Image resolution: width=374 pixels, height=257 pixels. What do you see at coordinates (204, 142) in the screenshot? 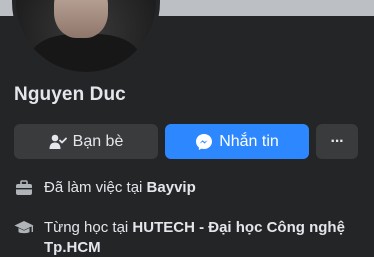
I see `messenger-icon` at bounding box center [204, 142].